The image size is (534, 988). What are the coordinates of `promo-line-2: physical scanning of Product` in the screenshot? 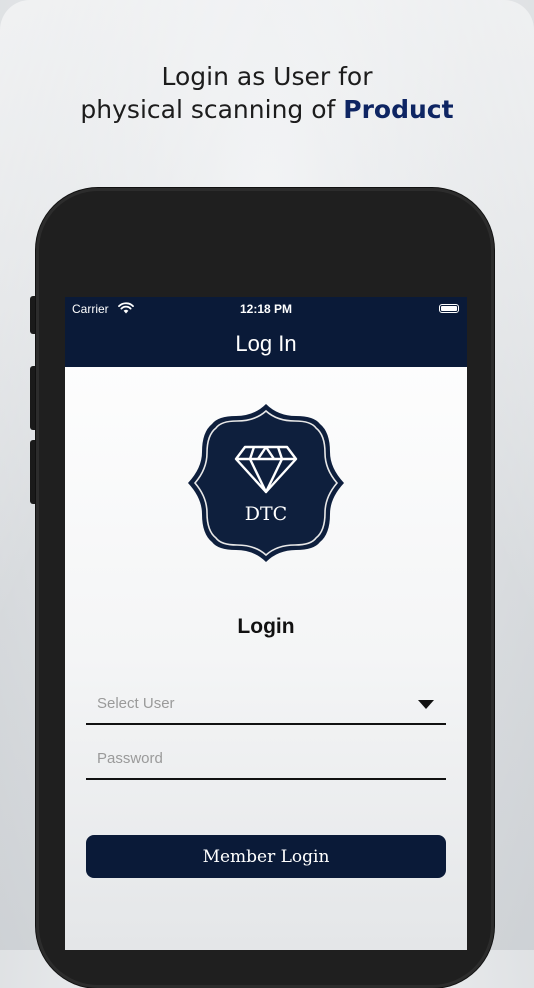 It's located at (267, 109).